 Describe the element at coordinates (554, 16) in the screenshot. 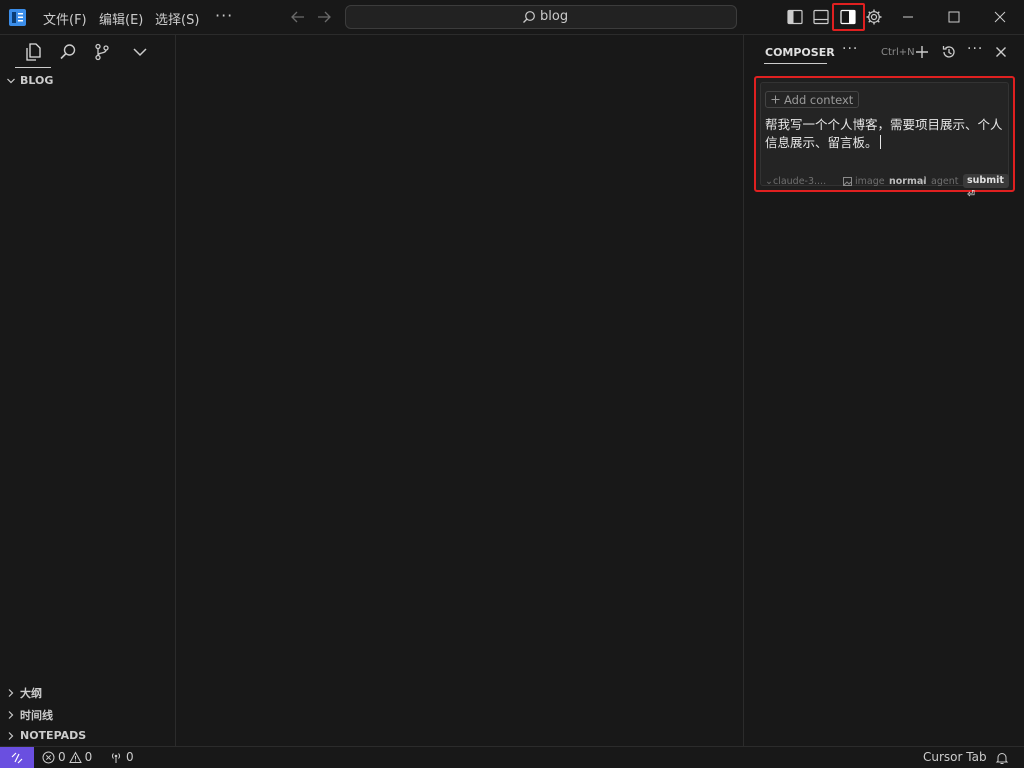

I see `search-text: blog` at that location.